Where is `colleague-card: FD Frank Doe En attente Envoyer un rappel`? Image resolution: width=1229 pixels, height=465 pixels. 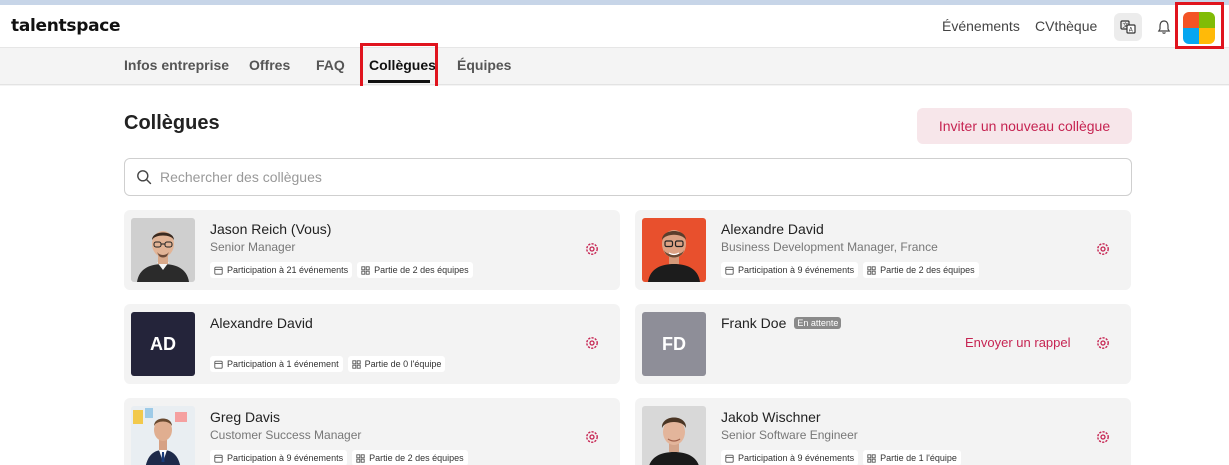
colleague-card: FD Frank Doe En attente Envoyer un rappel is located at coordinates (883, 344).